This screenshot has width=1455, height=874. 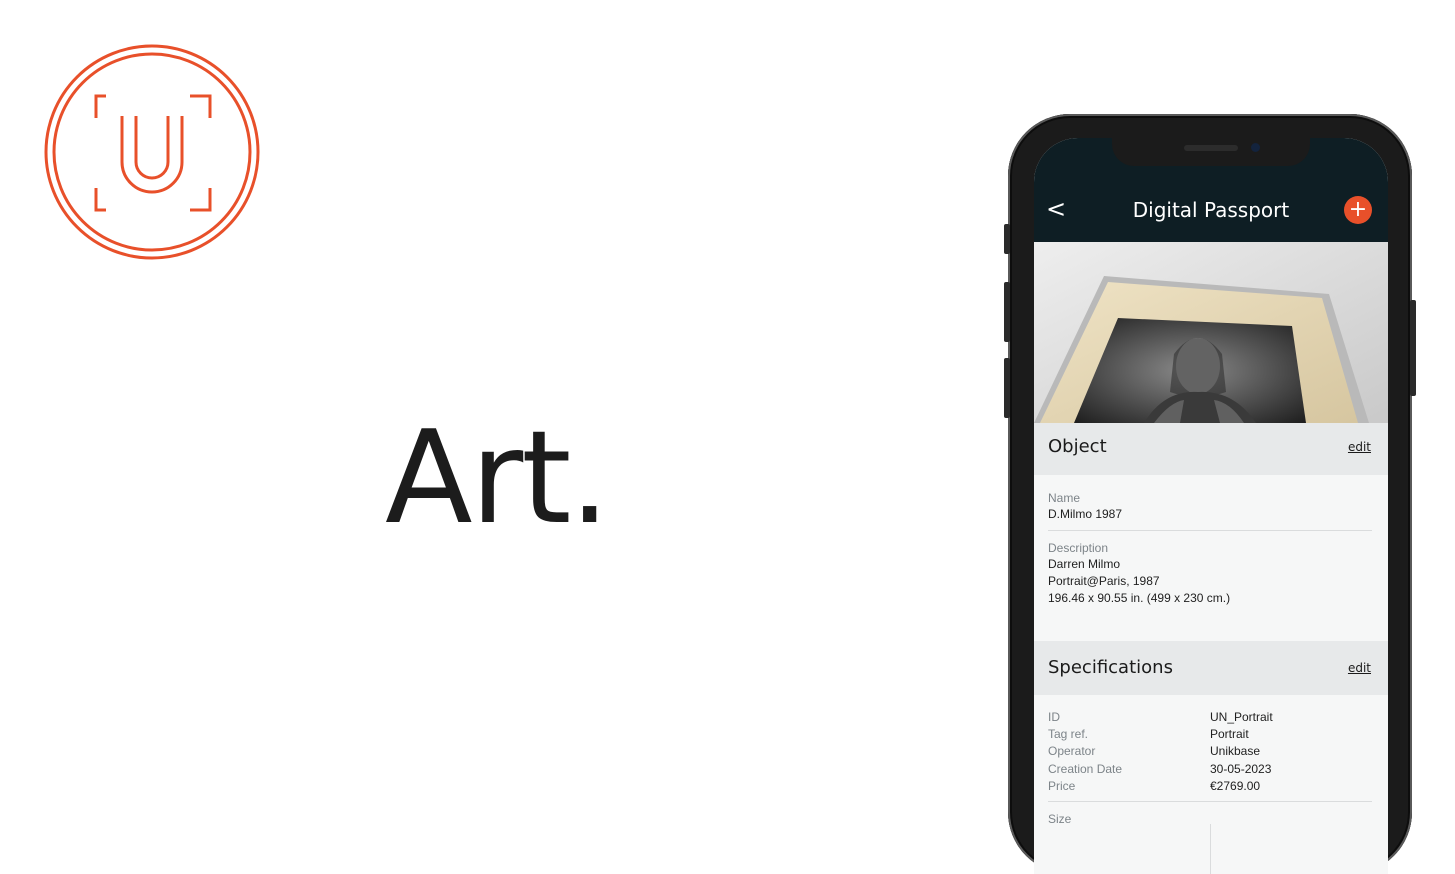 What do you see at coordinates (1229, 734) in the screenshot?
I see `spec-value: Portrait` at bounding box center [1229, 734].